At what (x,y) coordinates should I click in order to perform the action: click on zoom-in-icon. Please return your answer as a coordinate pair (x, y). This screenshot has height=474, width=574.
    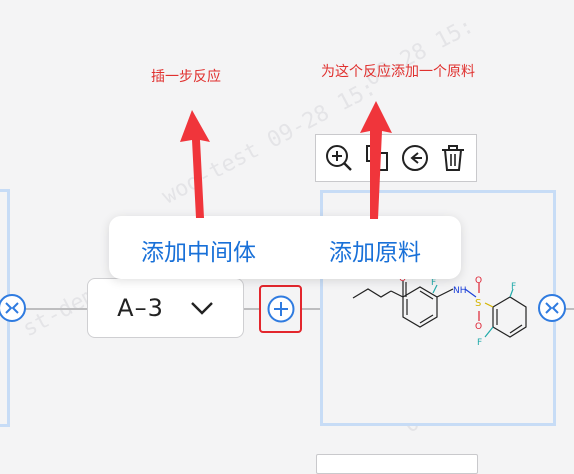
    Looking at the image, I should click on (339, 158).